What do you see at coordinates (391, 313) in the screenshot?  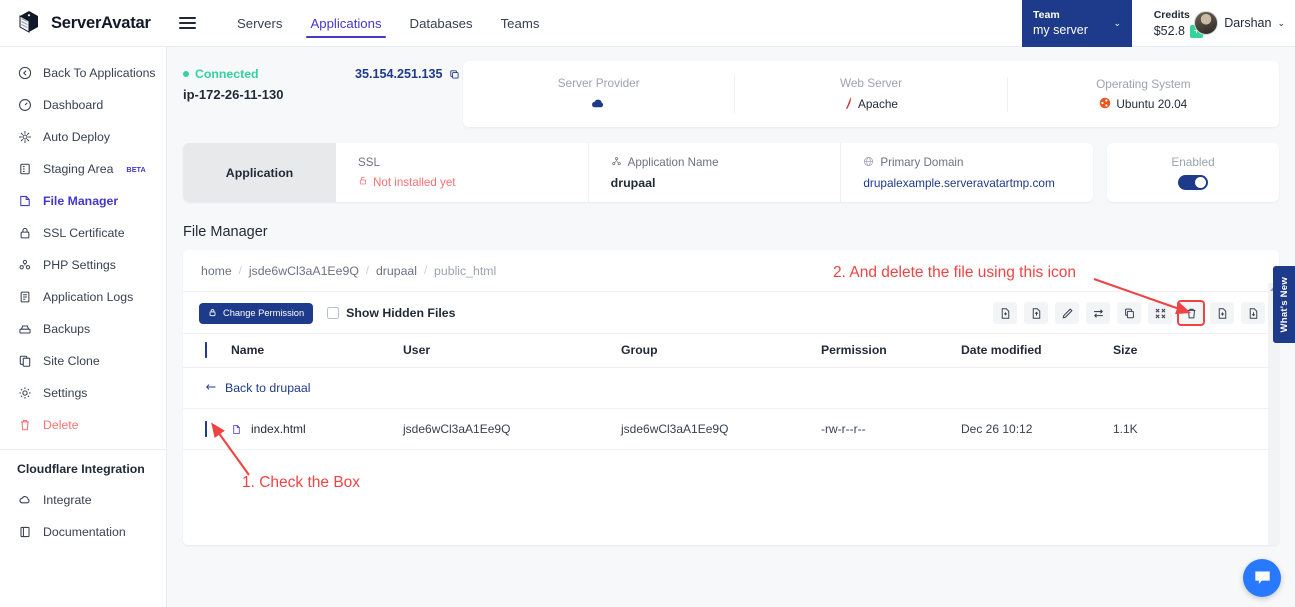 I see `show-hidden-files-toggle: Show Hidden Files` at bounding box center [391, 313].